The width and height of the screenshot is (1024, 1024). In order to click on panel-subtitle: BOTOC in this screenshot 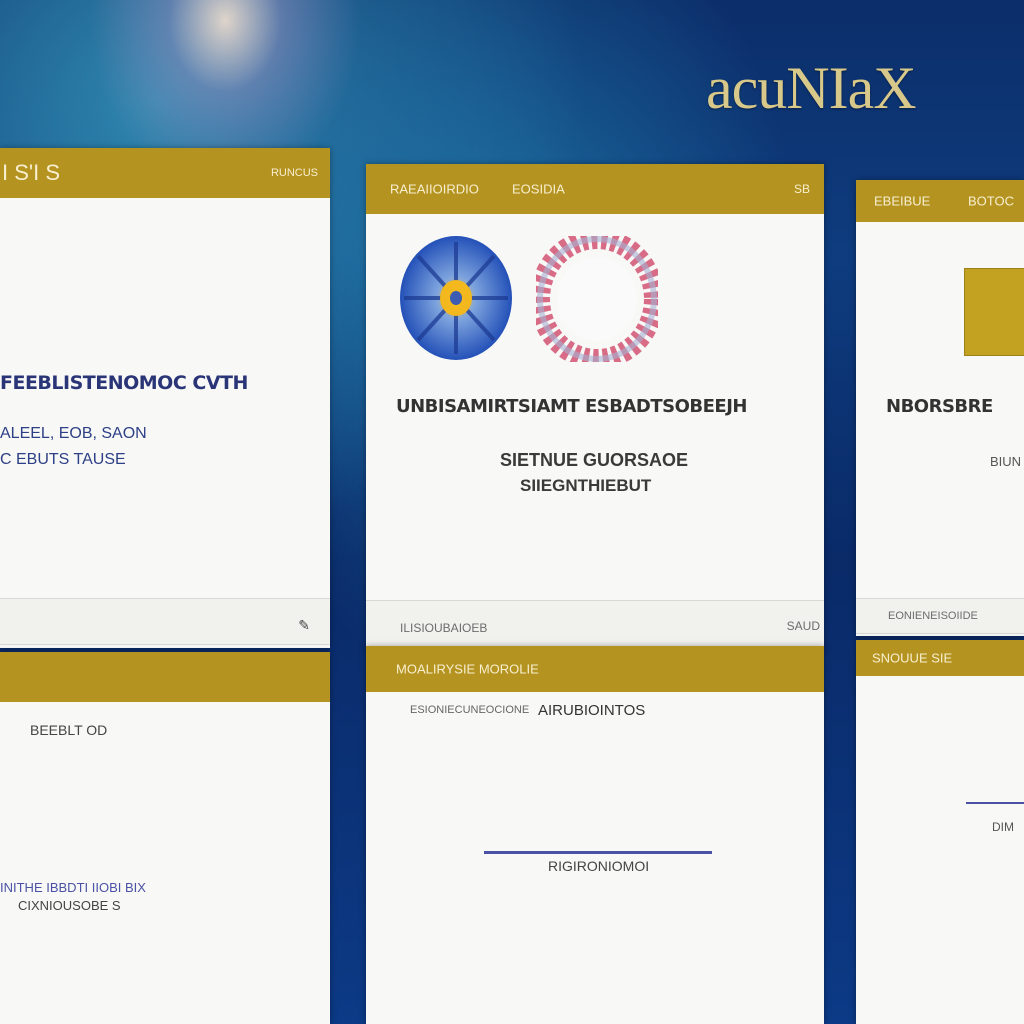, I will do `click(991, 201)`.